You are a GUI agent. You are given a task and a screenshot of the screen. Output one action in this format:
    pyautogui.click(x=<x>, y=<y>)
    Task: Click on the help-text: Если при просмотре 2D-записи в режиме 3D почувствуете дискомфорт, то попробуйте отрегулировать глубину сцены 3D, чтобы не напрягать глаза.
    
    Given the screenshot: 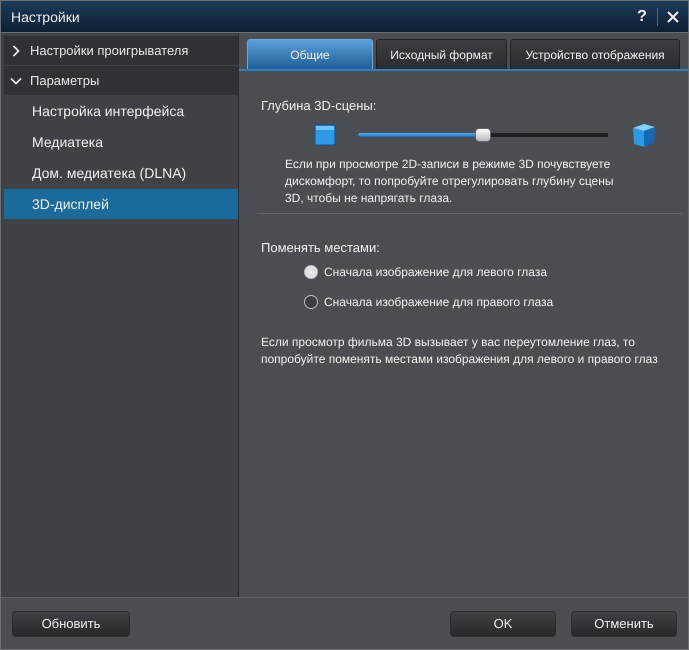 What is the action you would take?
    pyautogui.click(x=449, y=181)
    